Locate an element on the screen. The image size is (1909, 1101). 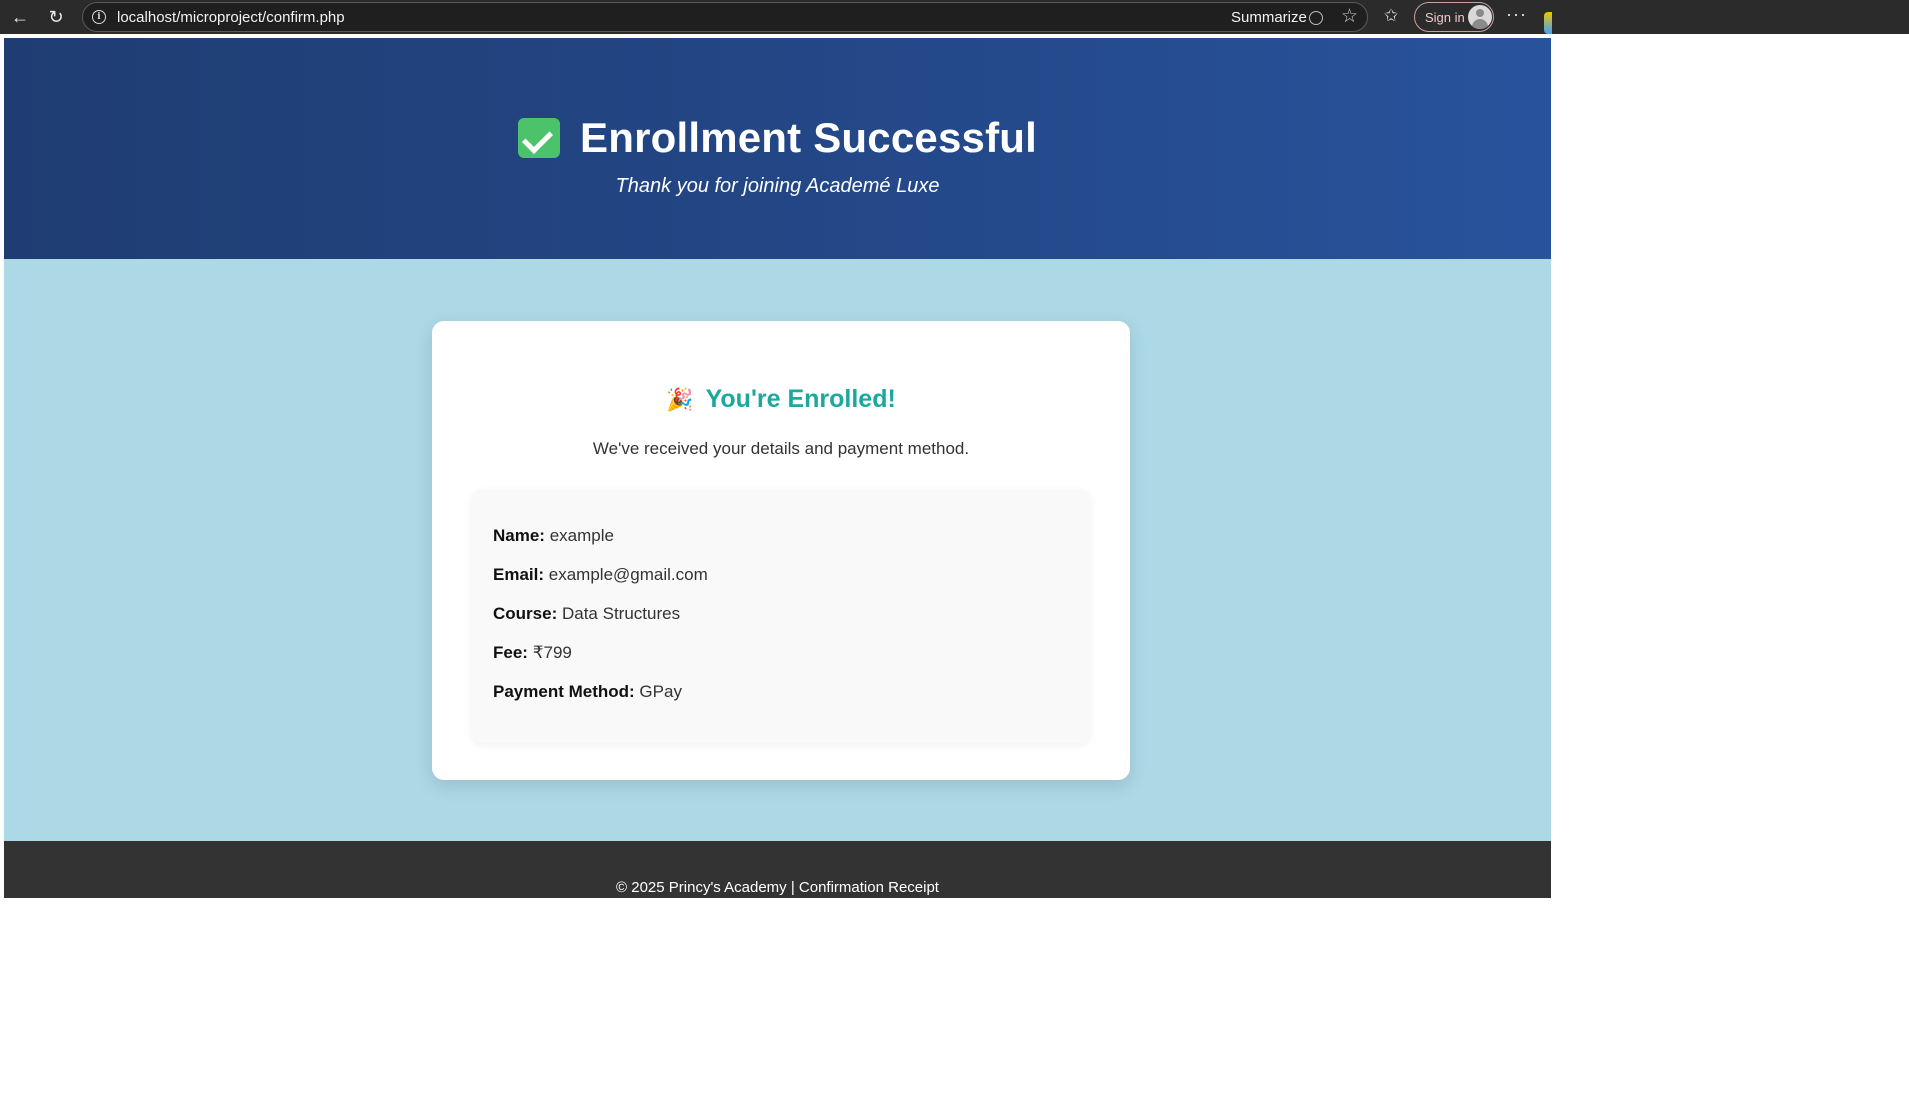
detail-label: Course: is located at coordinates (525, 613).